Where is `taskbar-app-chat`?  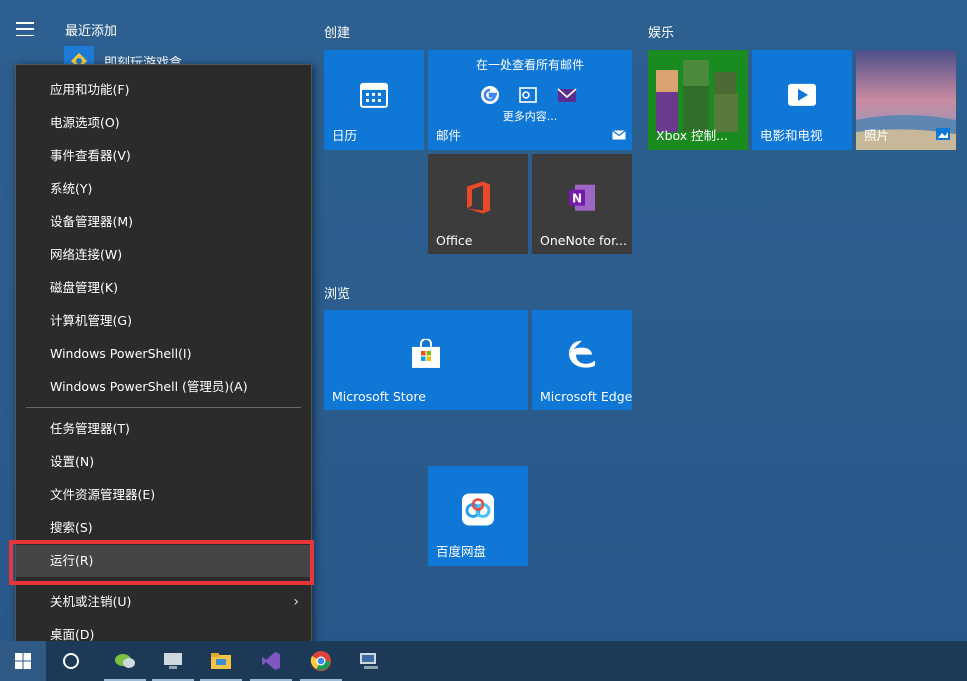 taskbar-app-chat is located at coordinates (125, 661).